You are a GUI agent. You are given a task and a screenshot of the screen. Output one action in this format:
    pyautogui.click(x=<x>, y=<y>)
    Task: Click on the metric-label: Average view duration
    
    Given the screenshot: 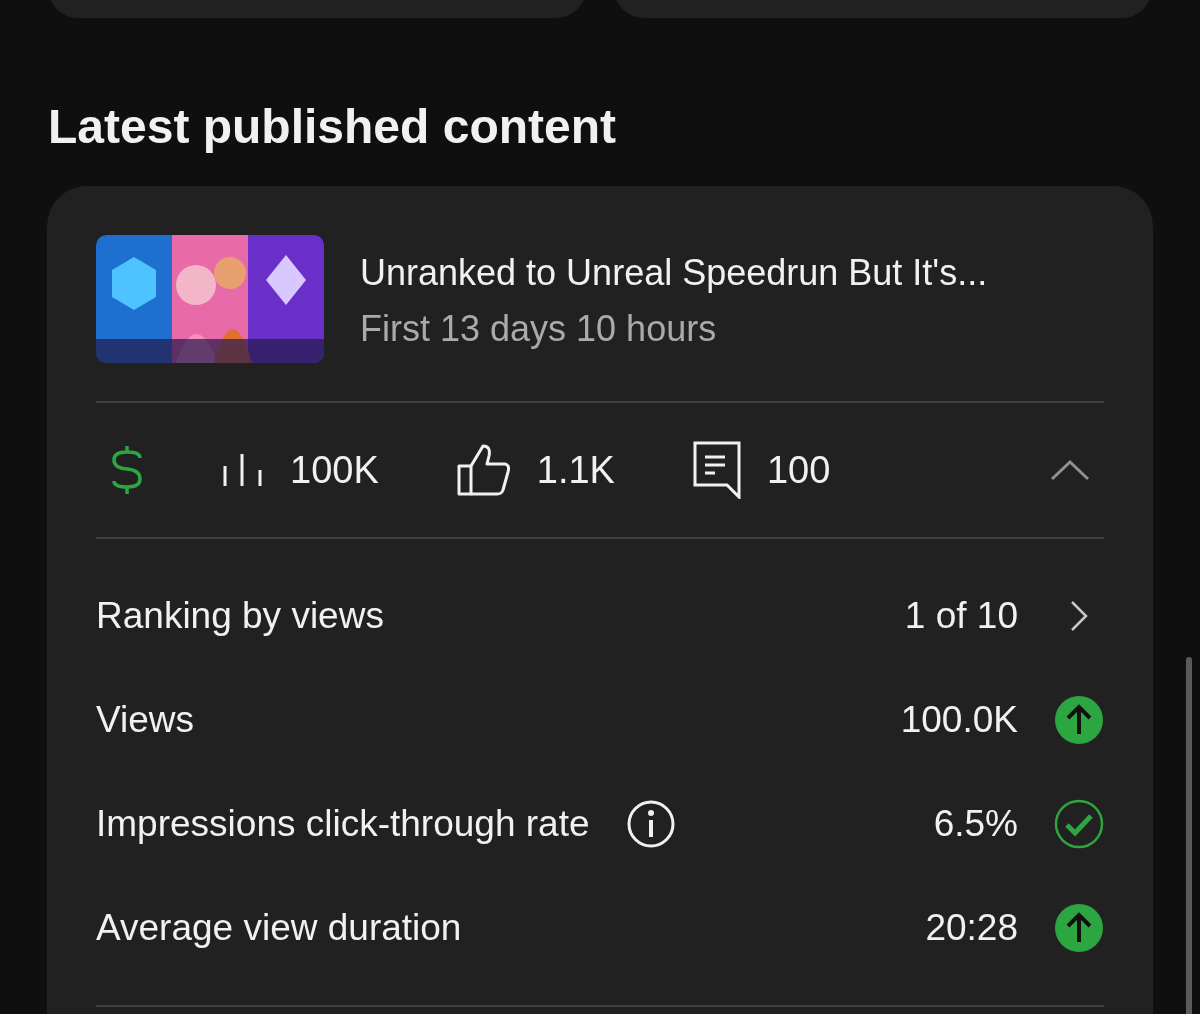 What is the action you would take?
    pyautogui.click(x=279, y=928)
    